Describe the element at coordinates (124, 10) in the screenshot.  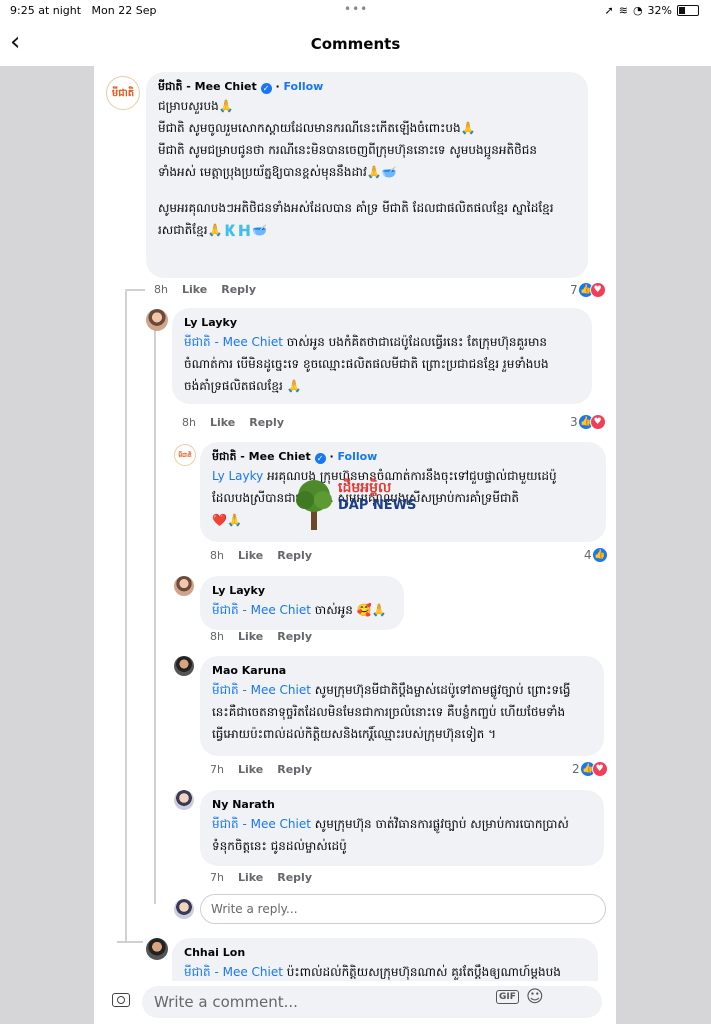
I see `status-date: Mon 22 Sep` at that location.